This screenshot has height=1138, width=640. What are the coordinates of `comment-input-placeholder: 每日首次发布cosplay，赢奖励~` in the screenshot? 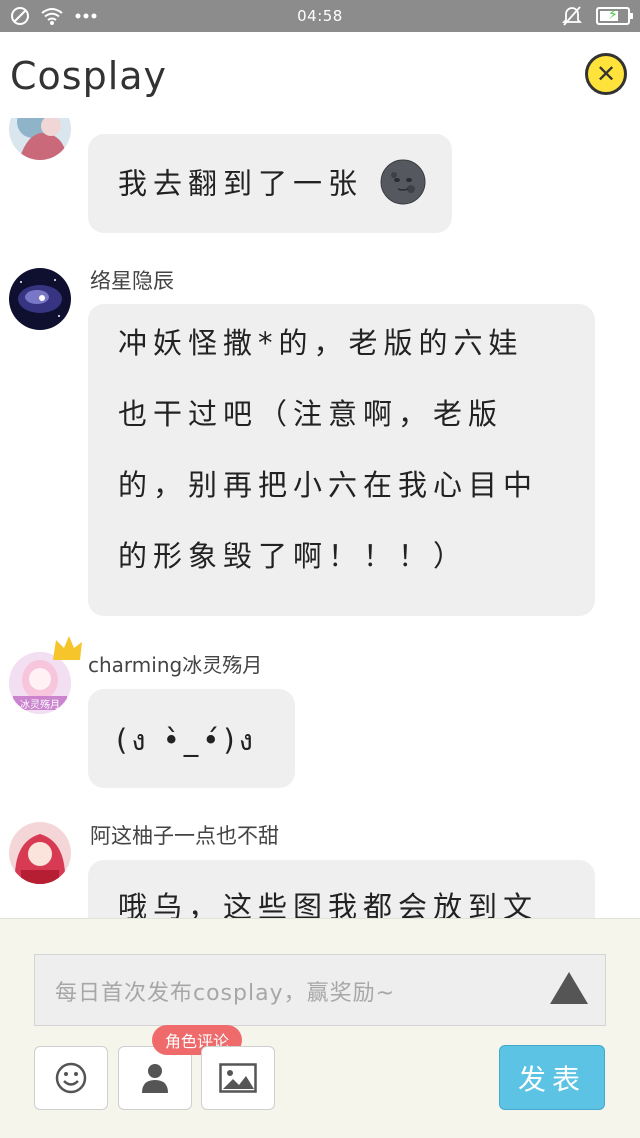 It's located at (225, 993).